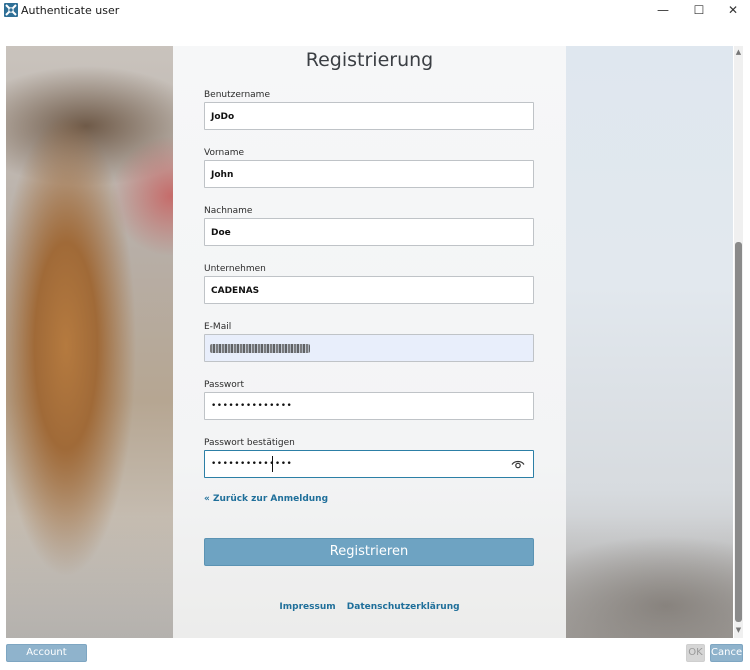  What do you see at coordinates (369, 348) in the screenshot?
I see `email-field` at bounding box center [369, 348].